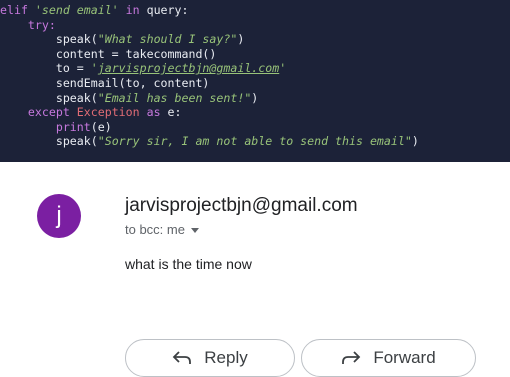 This screenshot has width=510, height=377. Describe the element at coordinates (255, 127) in the screenshot. I see `code-line: print(e)` at that location.